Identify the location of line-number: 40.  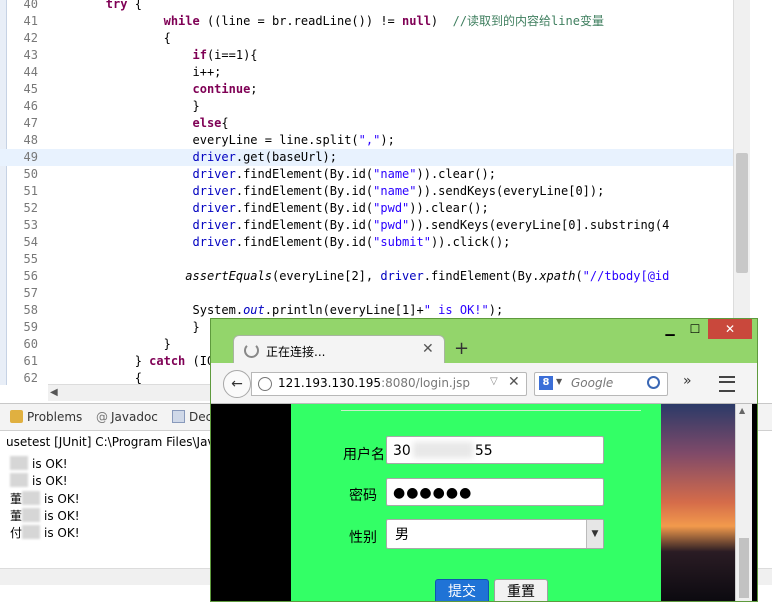
(30, 5).